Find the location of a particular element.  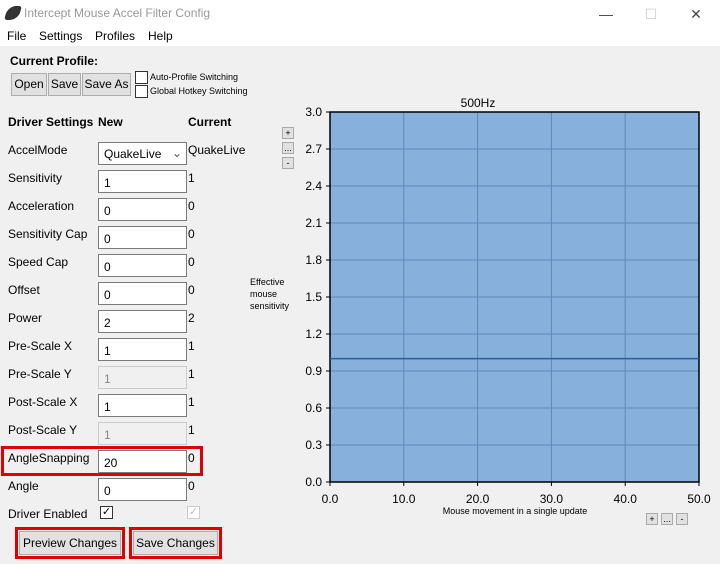

y-tick-label: 1.5 is located at coordinates (313, 297).